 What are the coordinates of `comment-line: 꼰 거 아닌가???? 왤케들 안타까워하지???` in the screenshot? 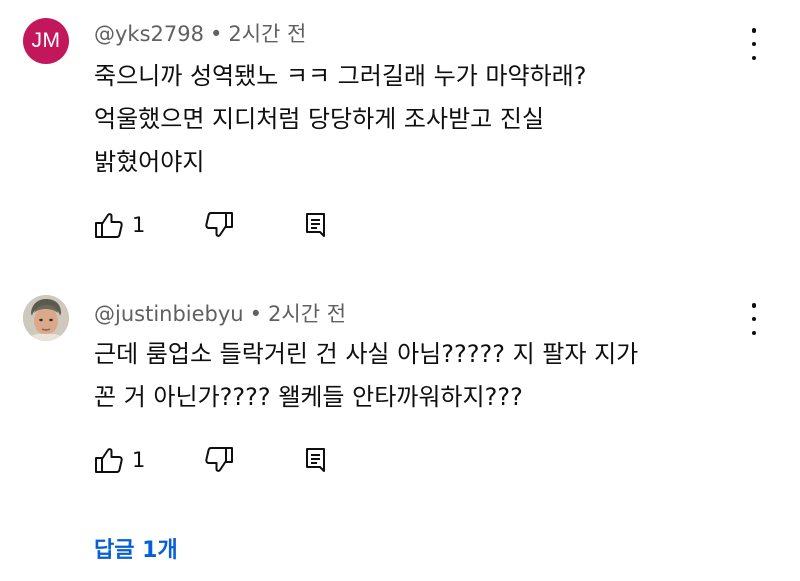 It's located at (308, 397).